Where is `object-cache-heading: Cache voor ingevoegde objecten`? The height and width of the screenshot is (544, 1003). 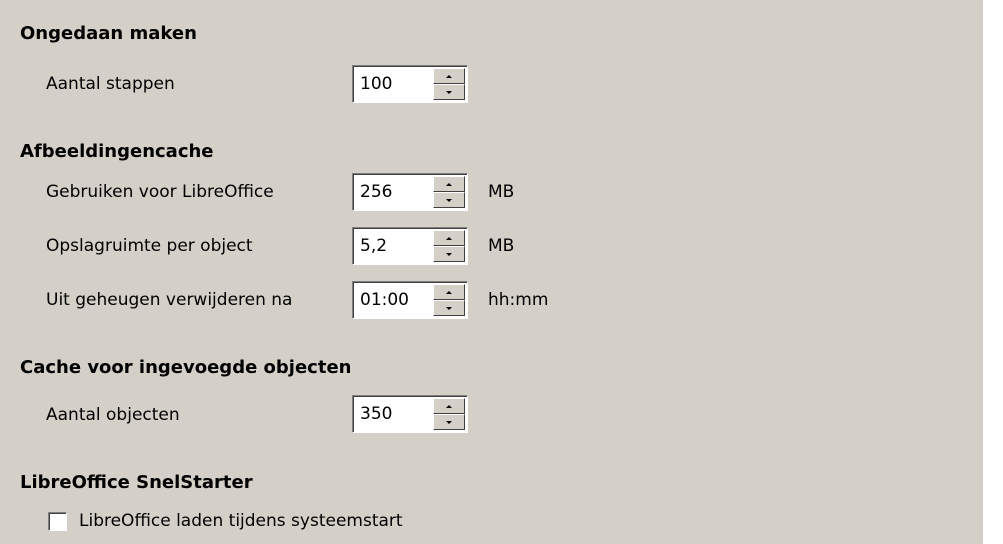 object-cache-heading: Cache voor ingevoegde objecten is located at coordinates (186, 367).